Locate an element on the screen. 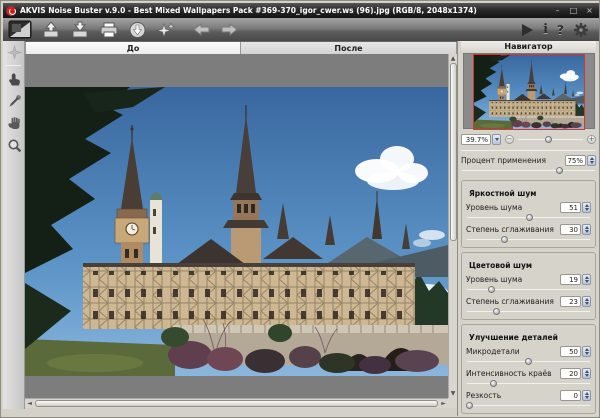  vertical-scrollbar: ▲ ▼ is located at coordinates (452, 226).